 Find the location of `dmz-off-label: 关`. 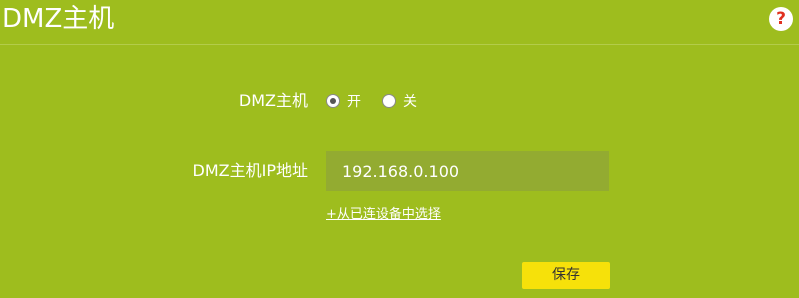

dmz-off-label: 关 is located at coordinates (410, 102).